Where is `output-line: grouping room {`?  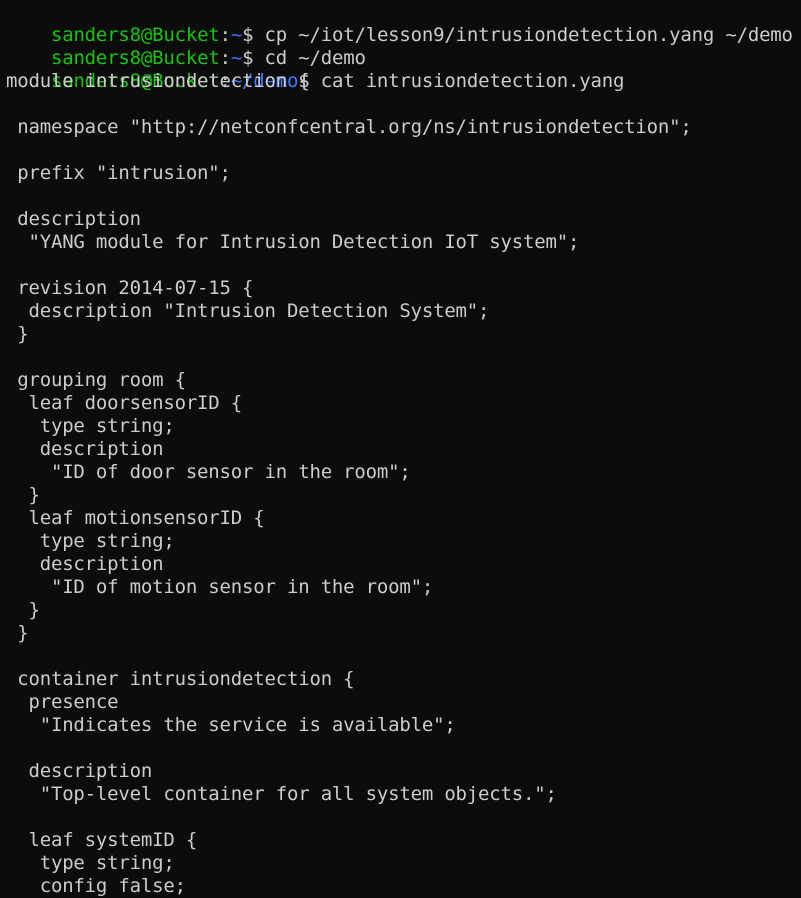 output-line: grouping room { is located at coordinates (96, 380).